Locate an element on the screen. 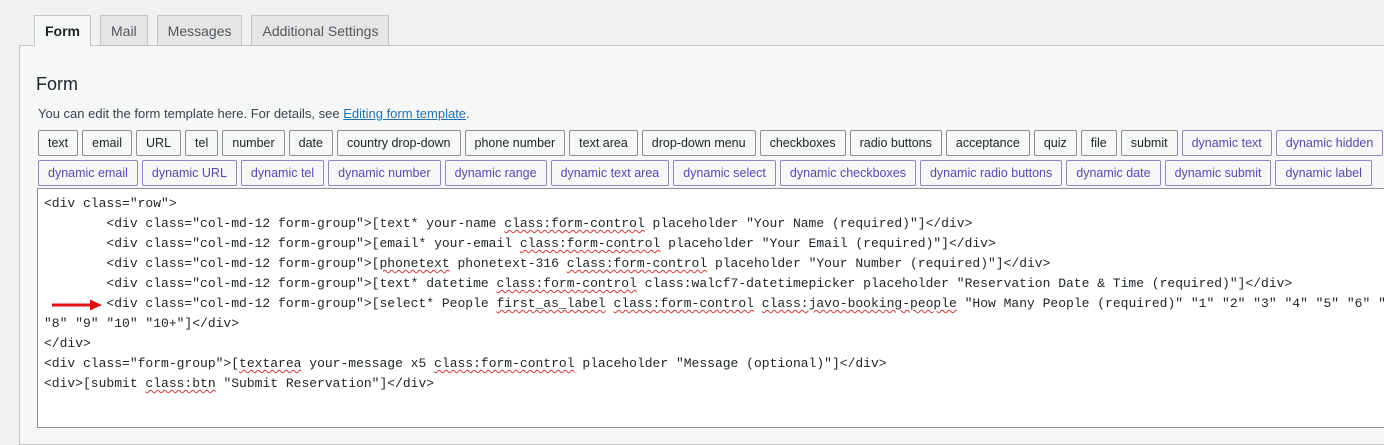 The image size is (1384, 445). tag-button-submit: submit is located at coordinates (1149, 143).